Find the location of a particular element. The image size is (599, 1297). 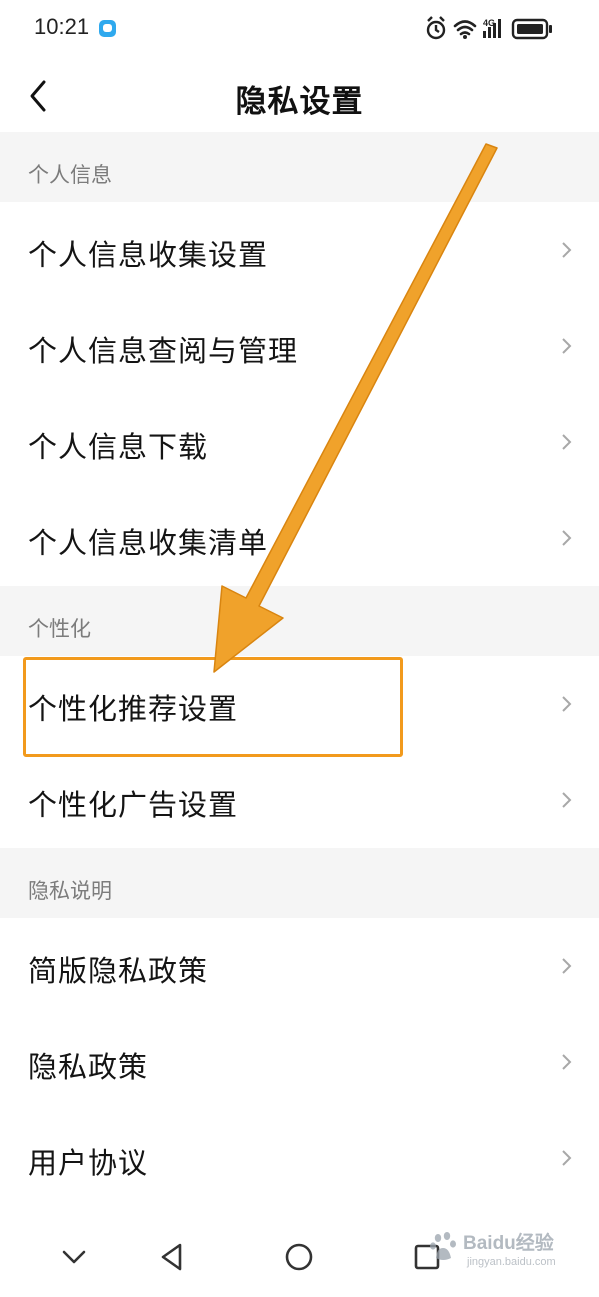

list-item-personal-info-collection-settings: 个人信息收集设置 is located at coordinates (299, 250).